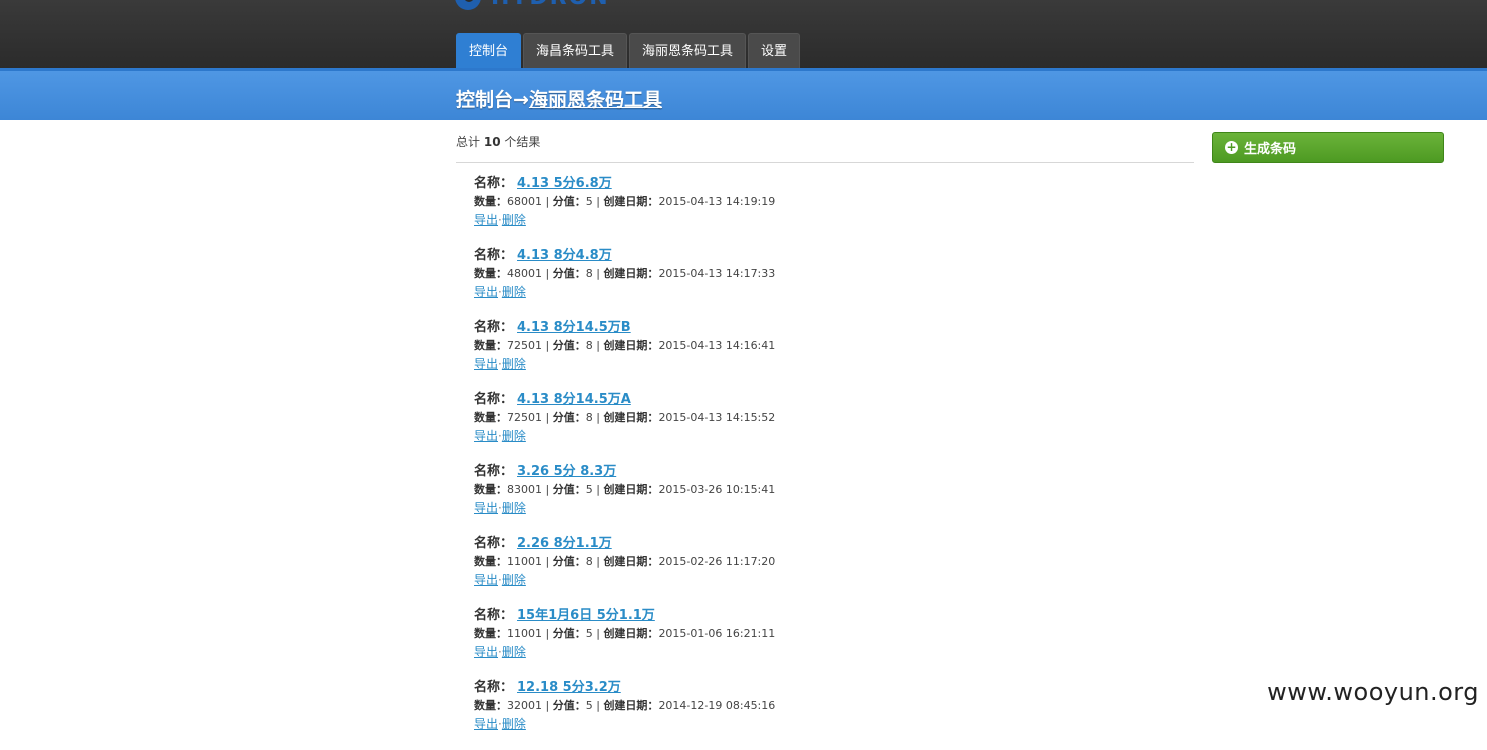  Describe the element at coordinates (717, 633) in the screenshot. I see `created-value: 2015-01-06 16:21:11` at that location.